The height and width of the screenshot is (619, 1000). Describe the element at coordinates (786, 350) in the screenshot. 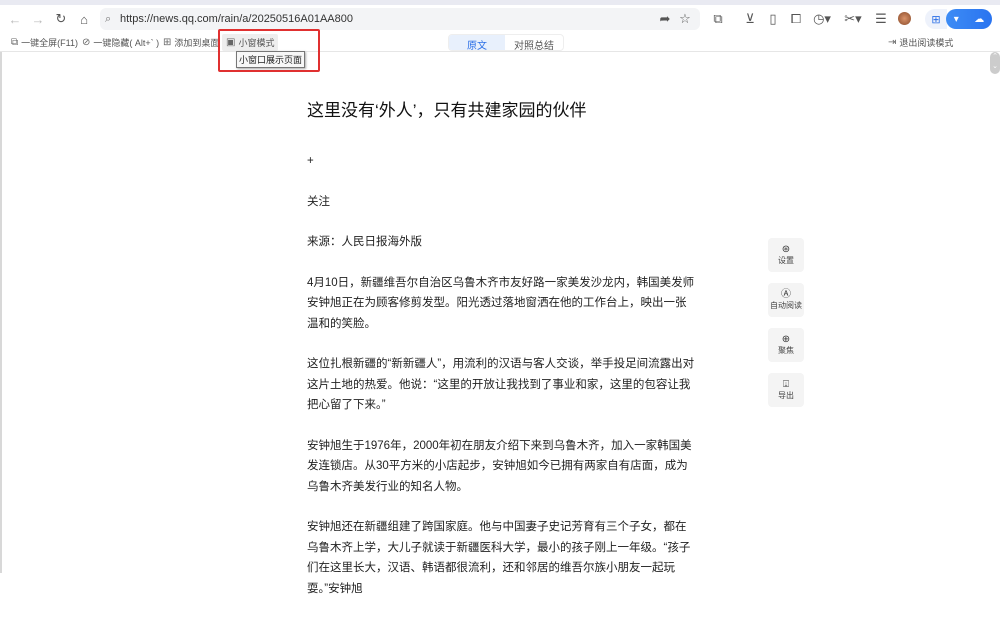

I see `focus-label: 聚焦` at that location.